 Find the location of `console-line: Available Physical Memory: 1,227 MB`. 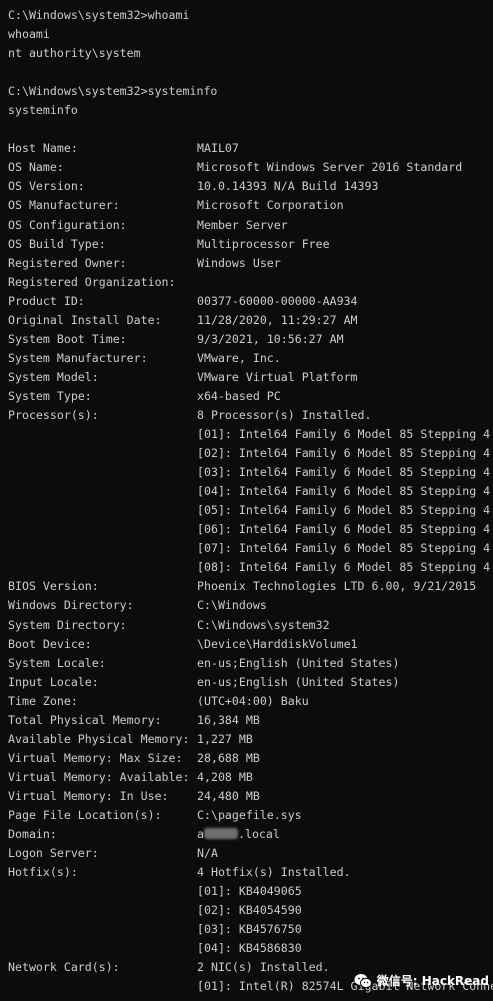

console-line: Available Physical Memory: 1,227 MB is located at coordinates (250, 739).